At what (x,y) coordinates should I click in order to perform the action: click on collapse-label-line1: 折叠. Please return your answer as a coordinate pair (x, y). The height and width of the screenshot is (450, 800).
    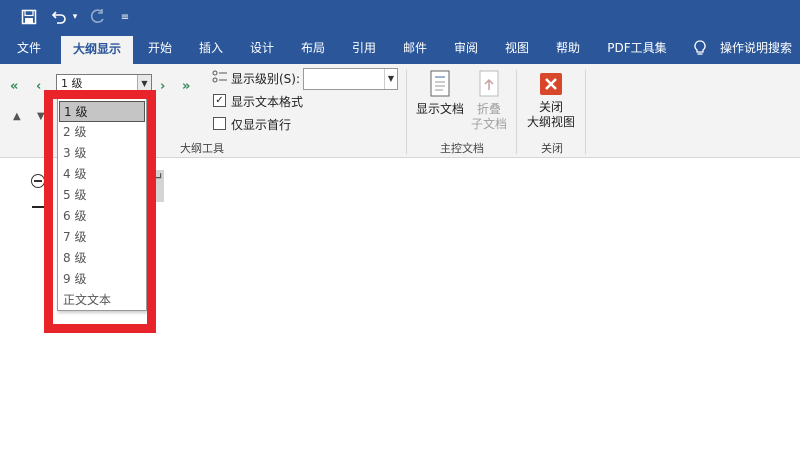
    Looking at the image, I should click on (488, 109).